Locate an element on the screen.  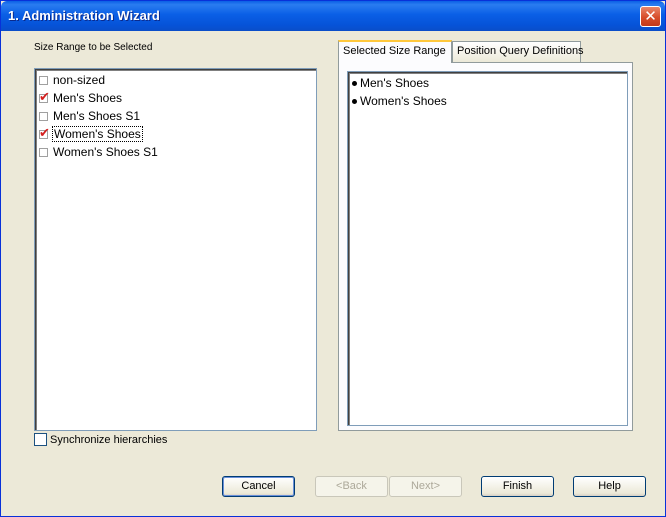
list-item-label: non-sized is located at coordinates (79, 80).